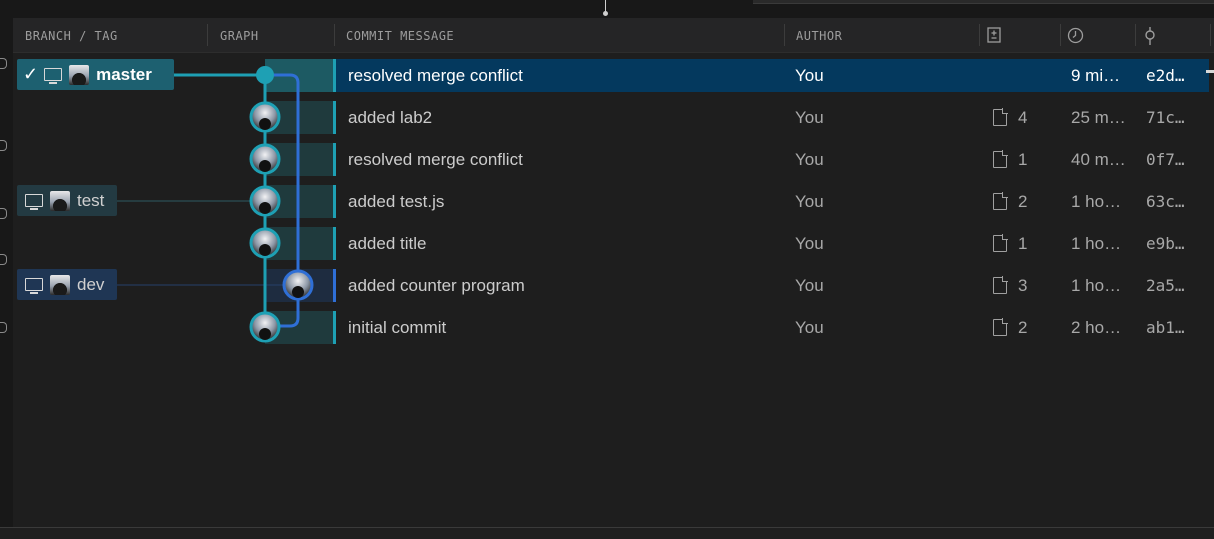 Image resolution: width=1214 pixels, height=539 pixels. I want to click on commit-graph, so click(215, 204).